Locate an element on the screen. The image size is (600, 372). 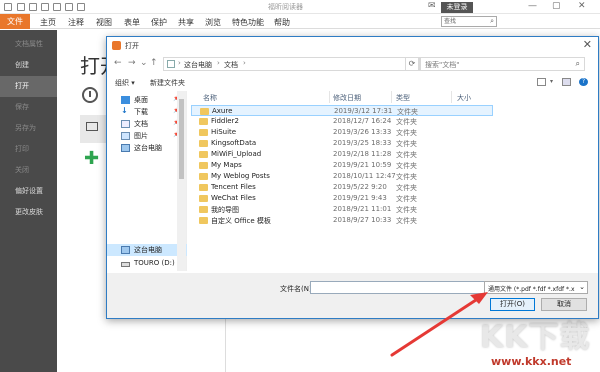
file-date: 2018/10/11 12:47 is located at coordinates (364, 176).